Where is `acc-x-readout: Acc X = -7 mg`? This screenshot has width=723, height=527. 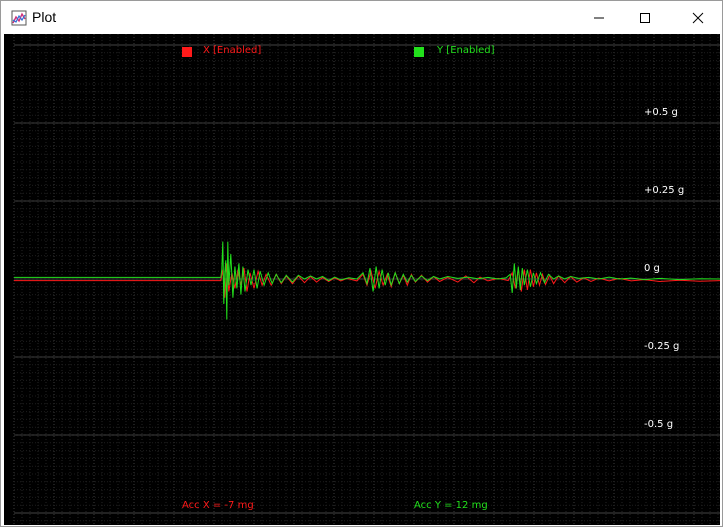 acc-x-readout: Acc X = -7 mg is located at coordinates (218, 505).